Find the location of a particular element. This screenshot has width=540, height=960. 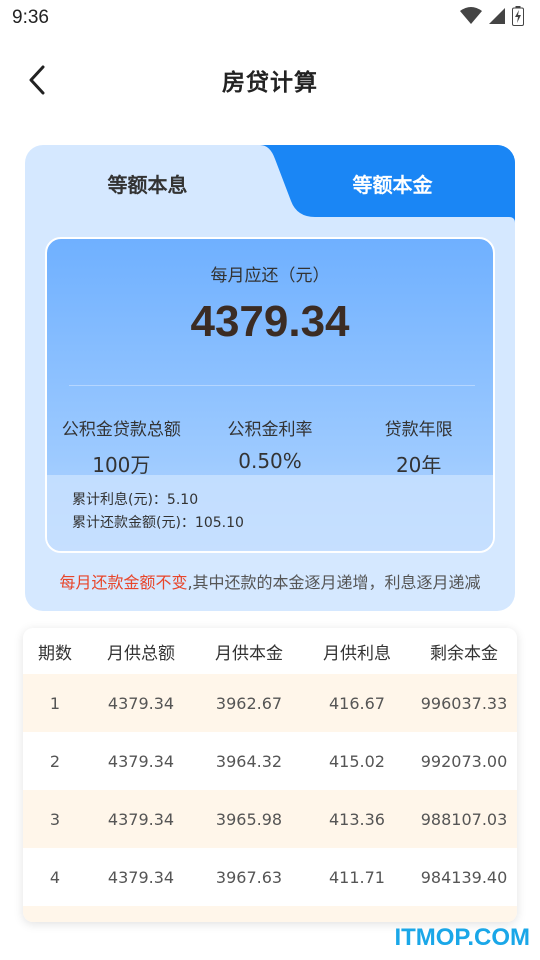

status-time: 9:36 is located at coordinates (30, 17).